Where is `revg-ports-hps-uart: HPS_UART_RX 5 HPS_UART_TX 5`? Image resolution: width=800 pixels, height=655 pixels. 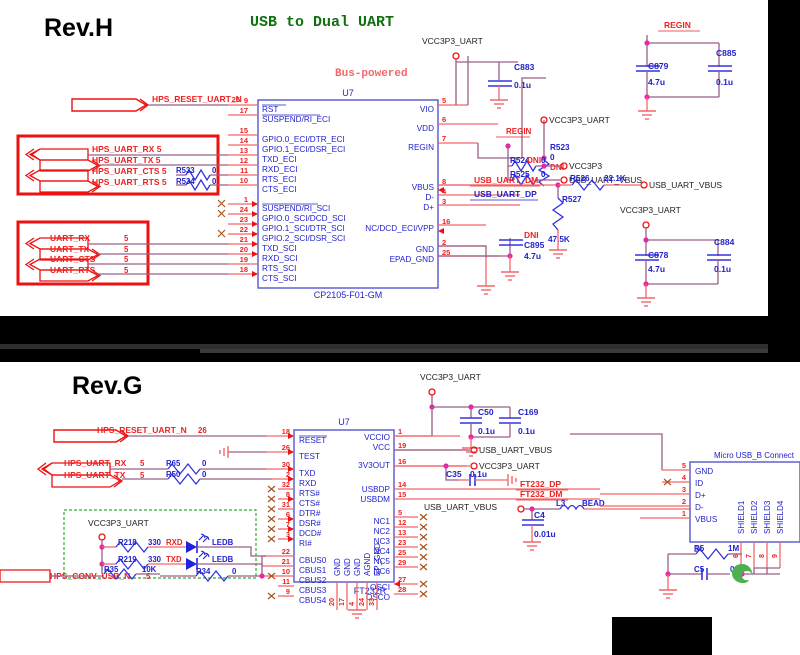 revg-ports-hps-uart: HPS_UART_RX 5 HPS_UART_TX 5 is located at coordinates (102, 473).